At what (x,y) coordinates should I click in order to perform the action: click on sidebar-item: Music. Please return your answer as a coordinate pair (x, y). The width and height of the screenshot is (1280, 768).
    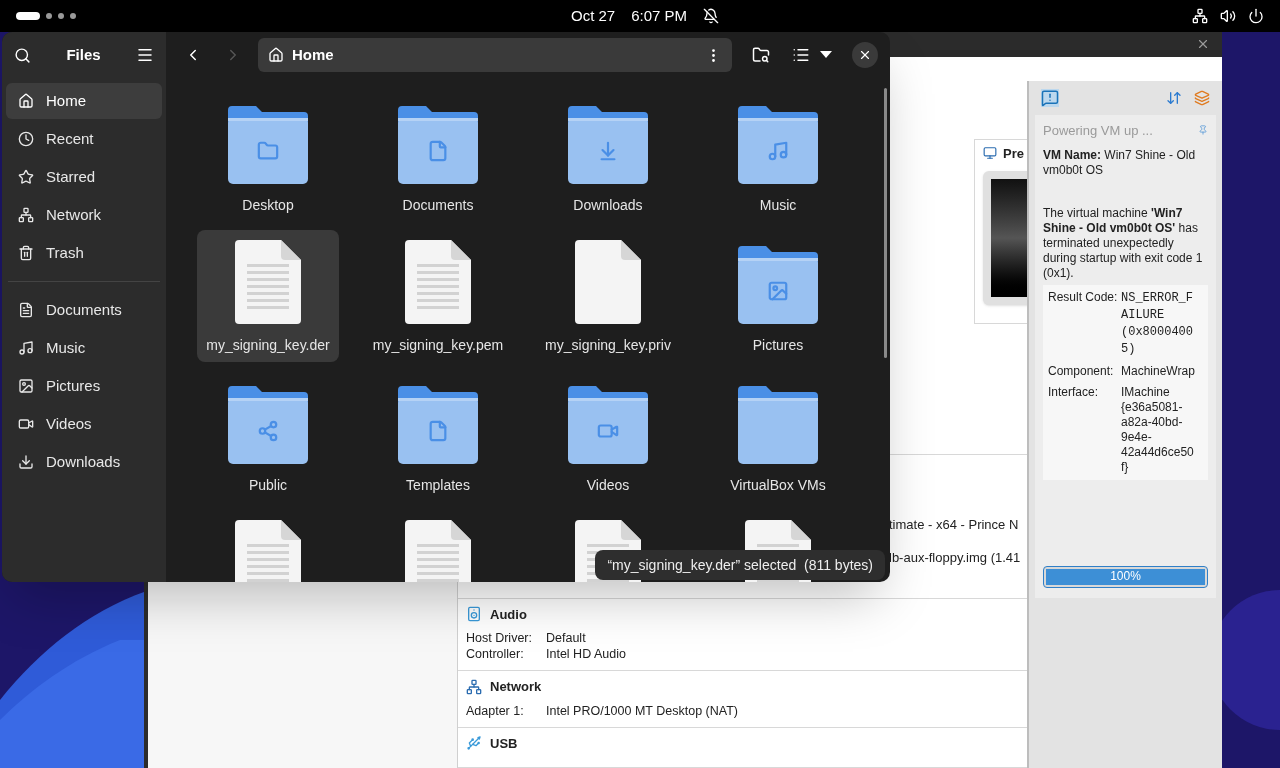
    Looking at the image, I should click on (84, 348).